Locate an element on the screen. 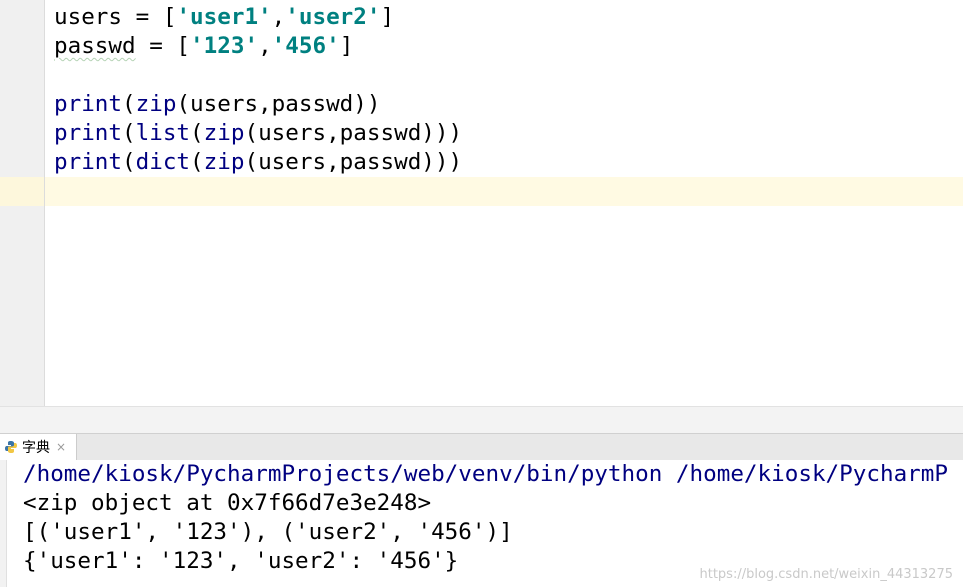 The width and height of the screenshot is (963, 587). close-icon: × is located at coordinates (61, 447).